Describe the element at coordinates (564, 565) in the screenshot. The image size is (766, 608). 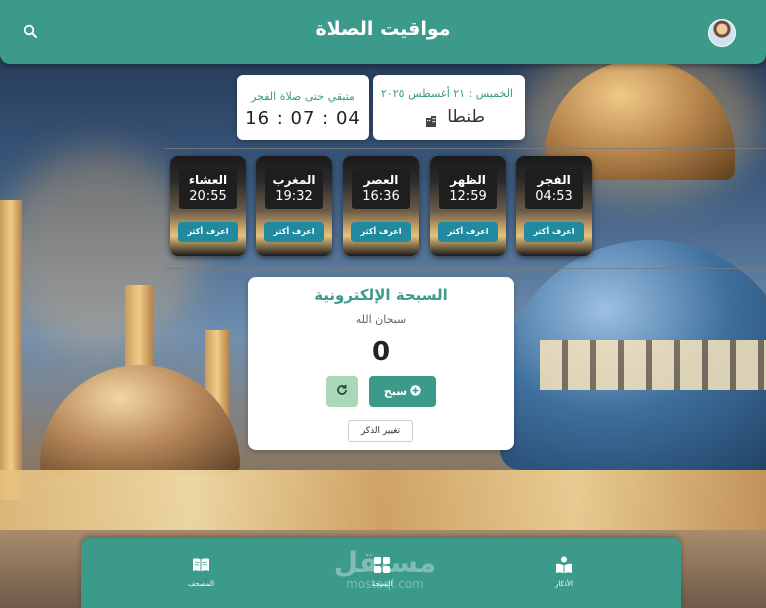
I see `reading-person-icon` at that location.